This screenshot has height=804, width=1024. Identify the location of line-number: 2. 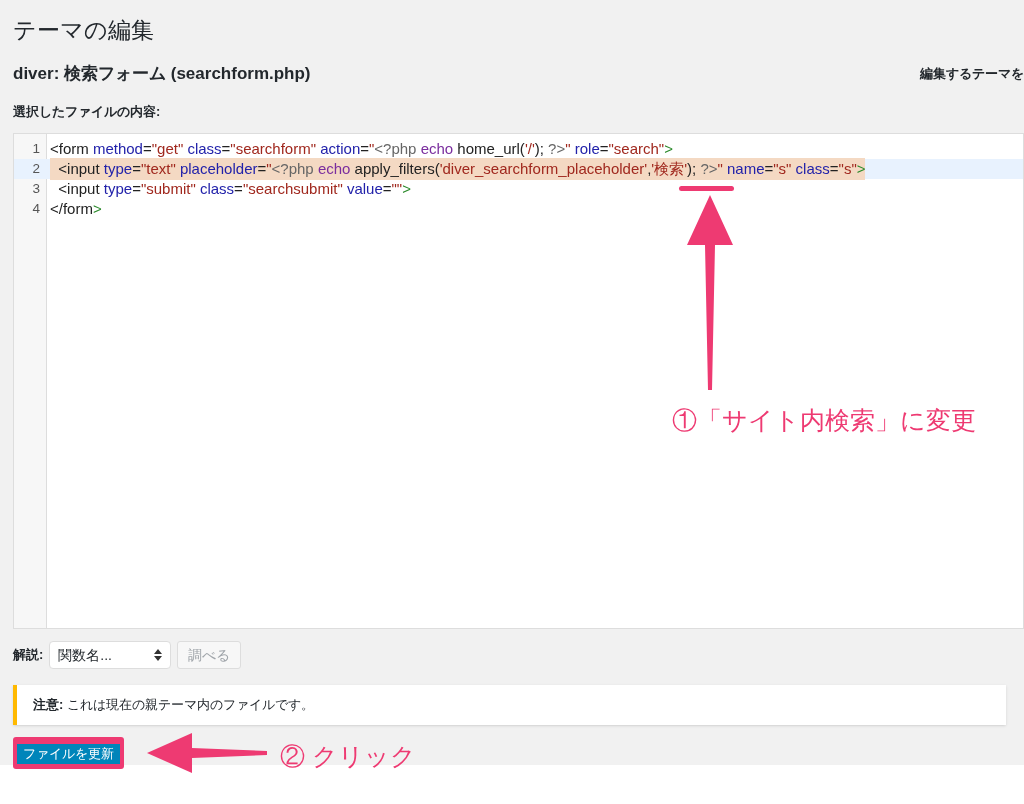
(36, 168).